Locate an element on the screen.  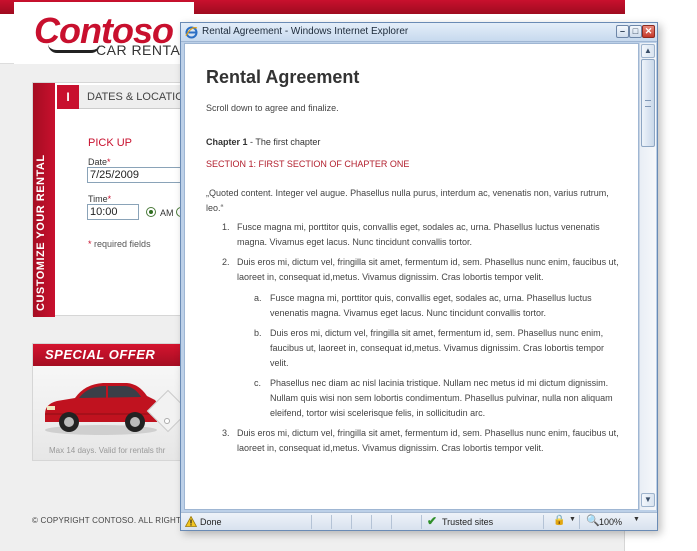
vertical-banner: CUSTOMIZE YOUR RENTAL is located at coordinates (44, 200).